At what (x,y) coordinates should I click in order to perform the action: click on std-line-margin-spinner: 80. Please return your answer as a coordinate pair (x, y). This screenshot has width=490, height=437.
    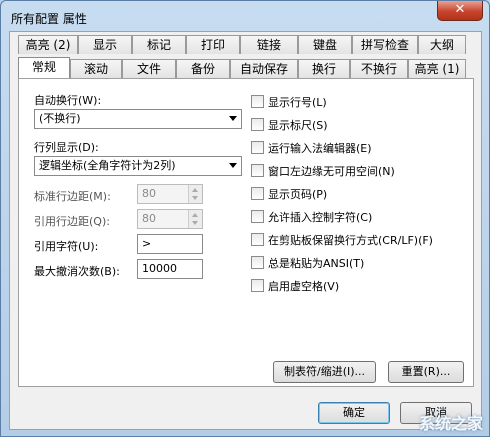
    Looking at the image, I should click on (170, 194).